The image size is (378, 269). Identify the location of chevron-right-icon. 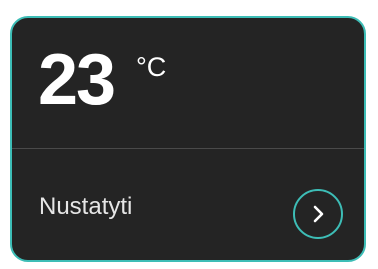
(318, 214).